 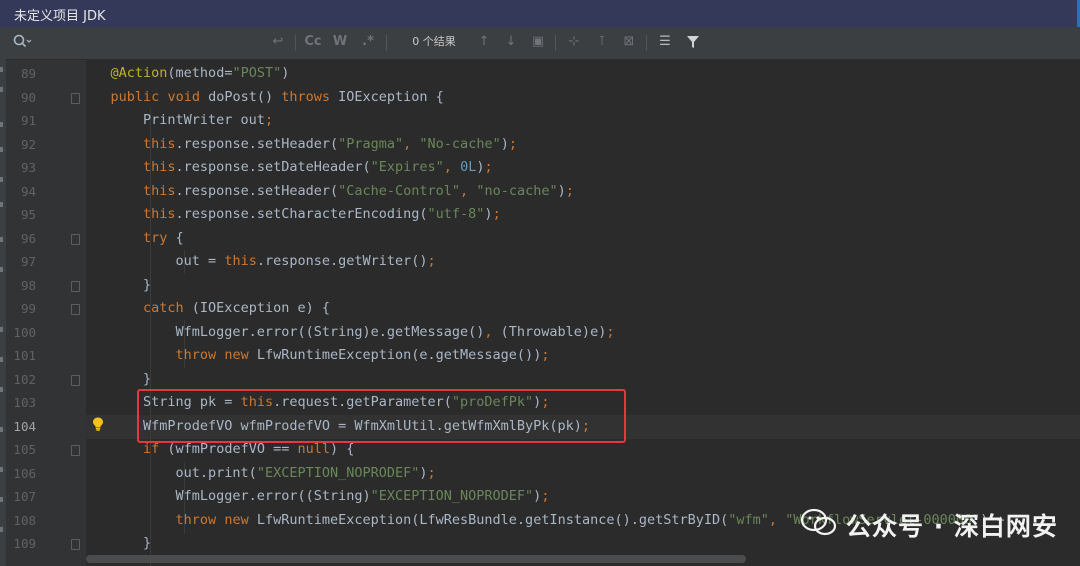 I want to click on line-number: 92, so click(x=28, y=144).